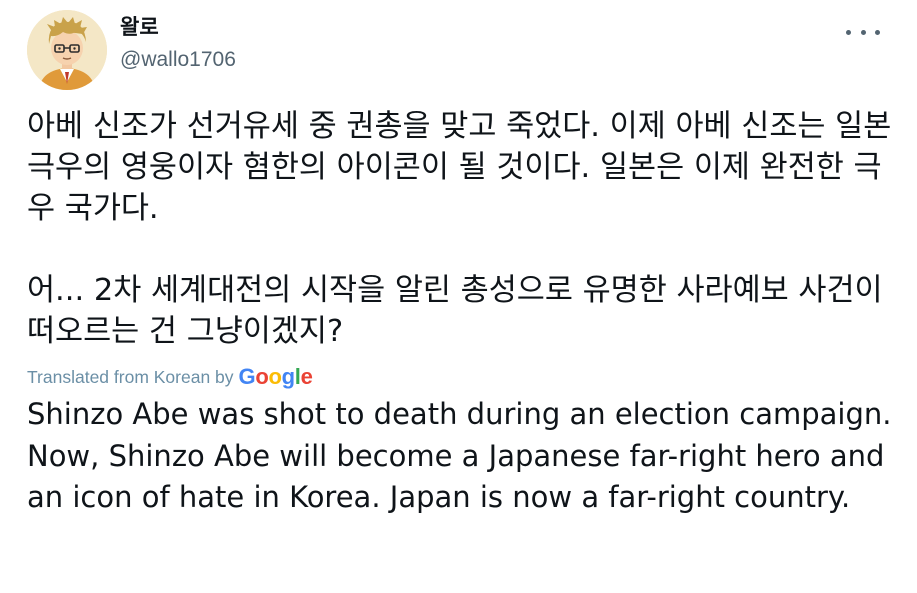  I want to click on cartoon-avatar-icon, so click(67, 50).